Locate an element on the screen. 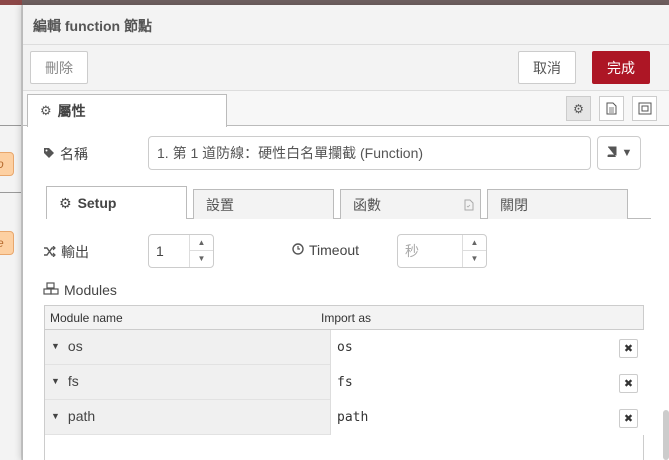 The width and height of the screenshot is (669, 460). name-input: 1. 第 1 道防線：硬性白名單攔截 (Function) is located at coordinates (369, 153).